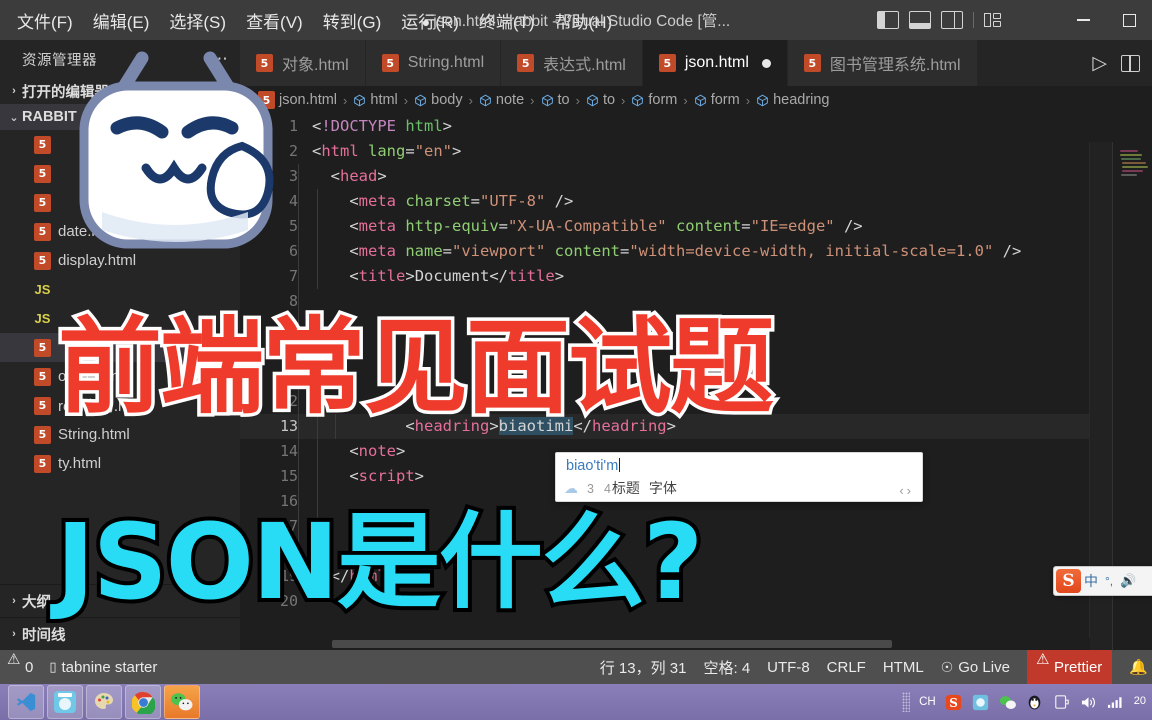  What do you see at coordinates (788, 667) in the screenshot?
I see `status-encoding: UTF-8` at bounding box center [788, 667].